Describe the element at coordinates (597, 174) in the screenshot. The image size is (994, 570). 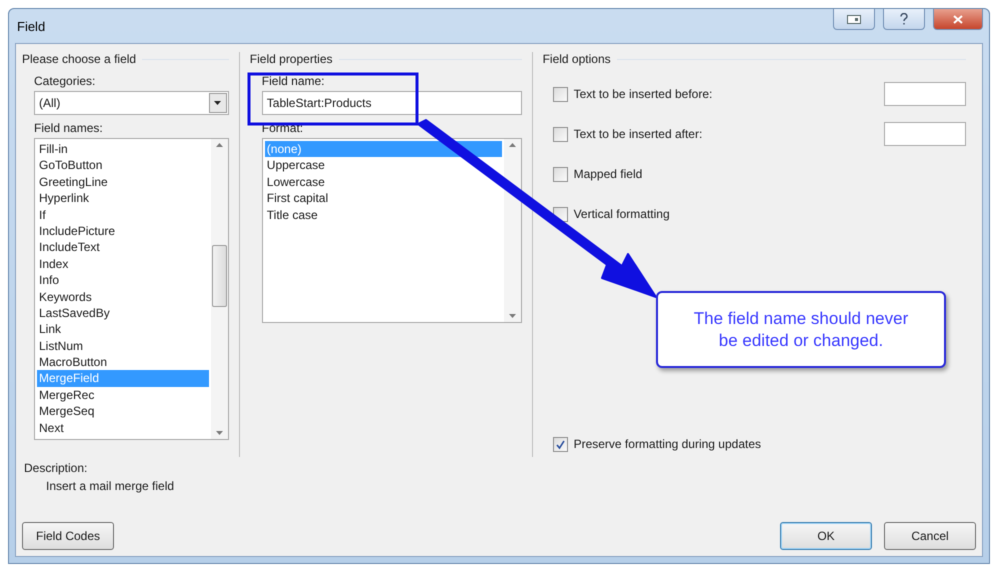
I see `checkbox: Mapped field` at that location.